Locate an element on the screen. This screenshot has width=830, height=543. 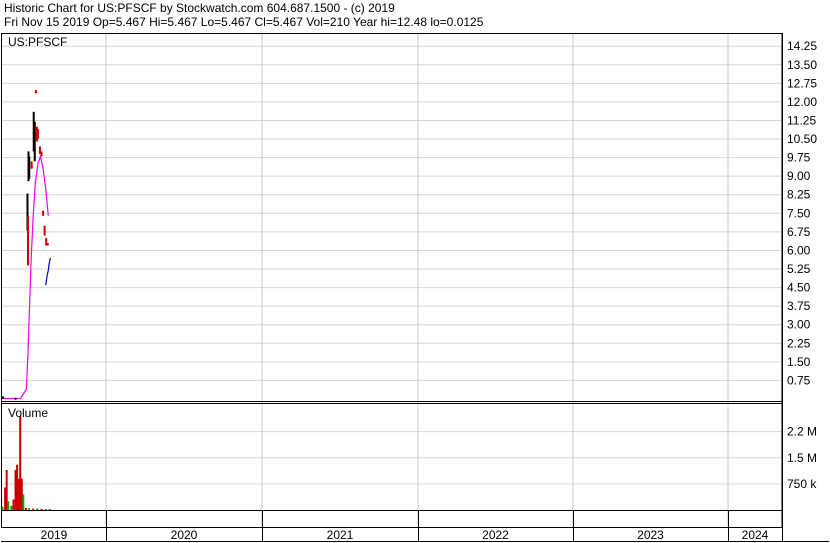
price-tick-label: 0.75 is located at coordinates (799, 380).